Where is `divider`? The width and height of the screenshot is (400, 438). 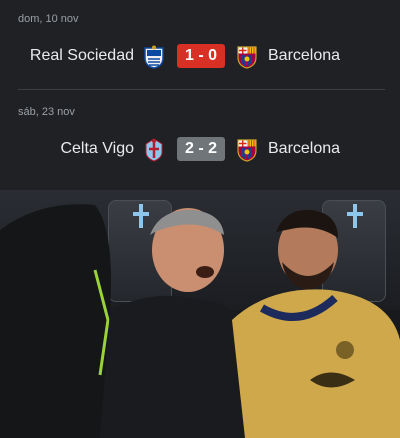
divider is located at coordinates (201, 89).